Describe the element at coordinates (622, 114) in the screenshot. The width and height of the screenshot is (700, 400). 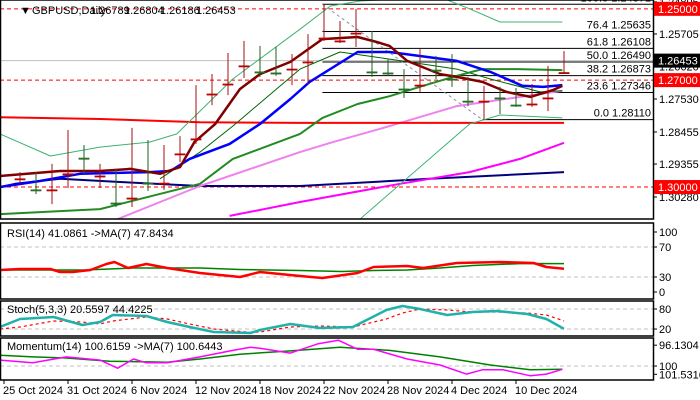
I see `fib-level-label: 0.0 1.28110` at that location.